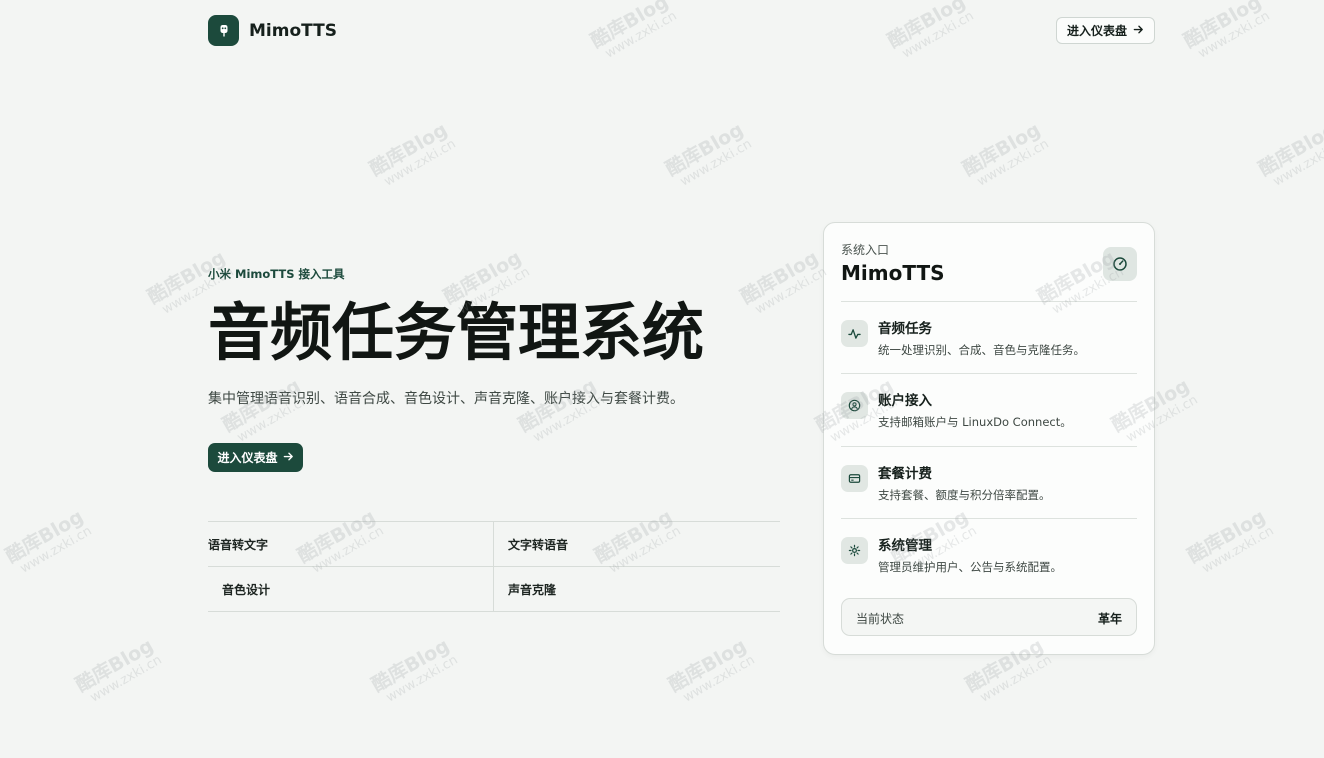 The image size is (1324, 758). Describe the element at coordinates (1096, 31) in the screenshot. I see `dashboard-button-label: 进入仪表盘` at that location.